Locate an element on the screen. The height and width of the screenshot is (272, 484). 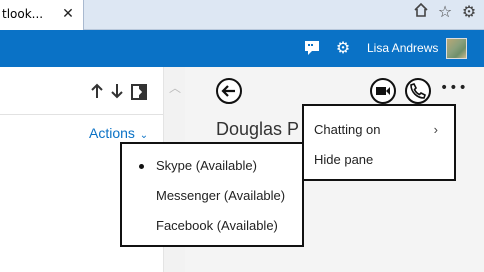
arrow-up-icon is located at coordinates (97, 92).